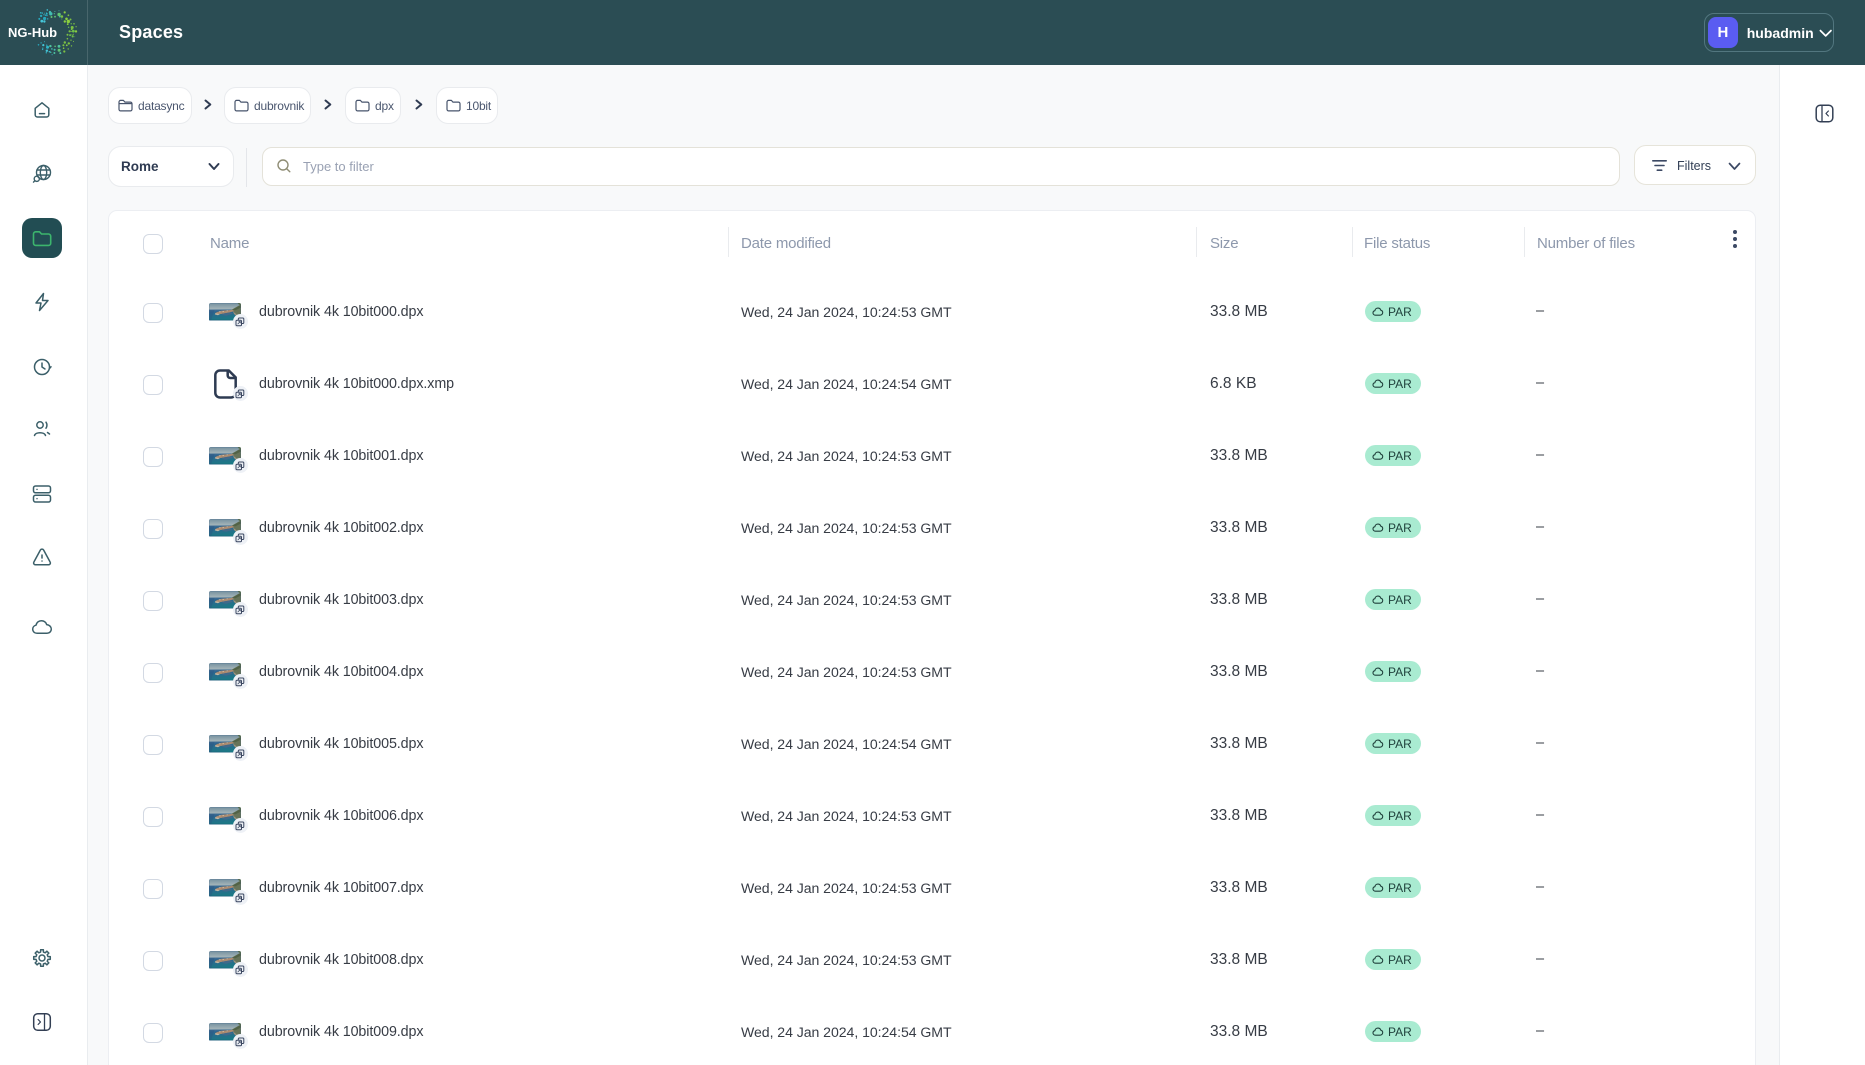 The image size is (1865, 1065). Describe the element at coordinates (32, 32) in the screenshot. I see `svg-text: NG-Hub` at that location.